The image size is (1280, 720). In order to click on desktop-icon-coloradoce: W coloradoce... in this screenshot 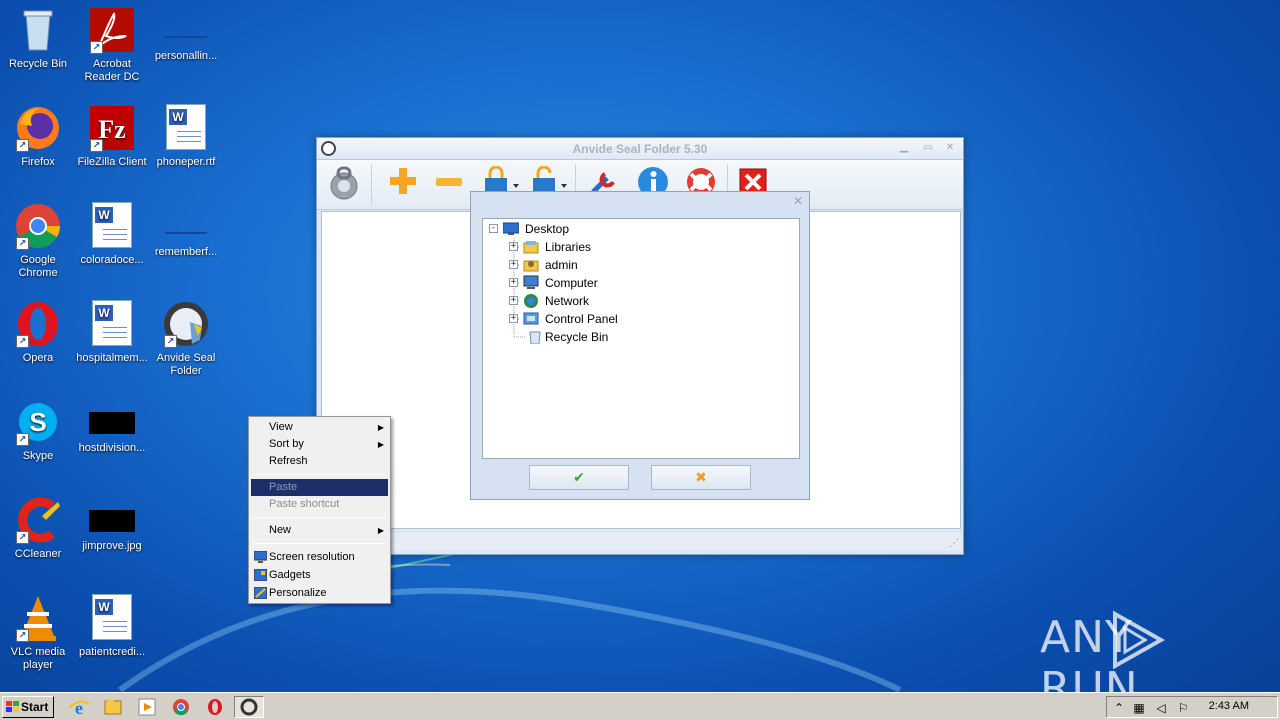, I will do `click(112, 234)`.